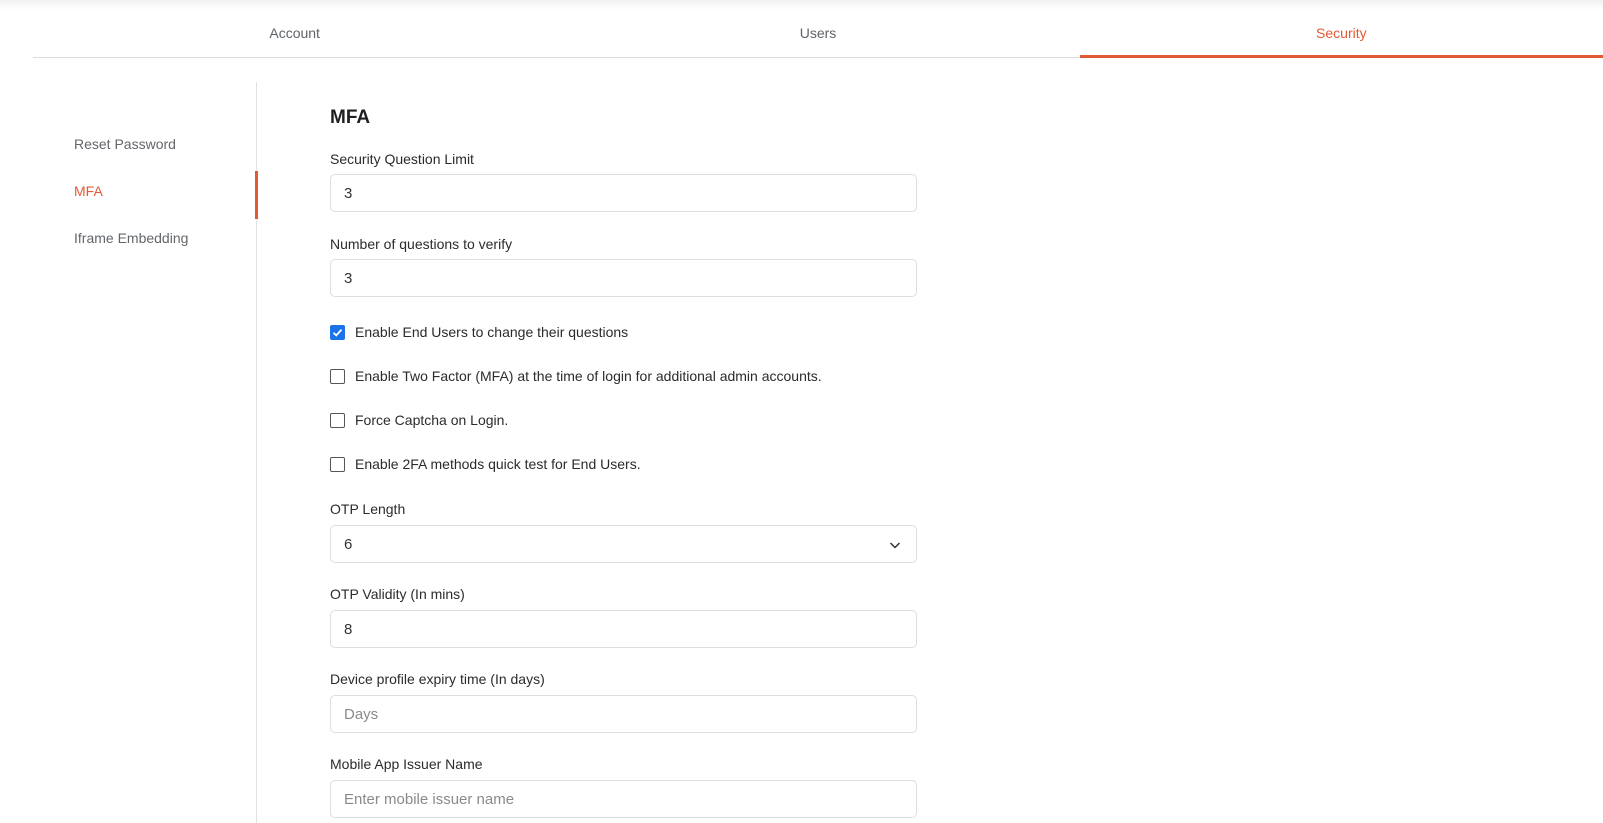 The width and height of the screenshot is (1603, 823). What do you see at coordinates (432, 420) in the screenshot?
I see `checkbox-label: Force Captcha on Login.` at bounding box center [432, 420].